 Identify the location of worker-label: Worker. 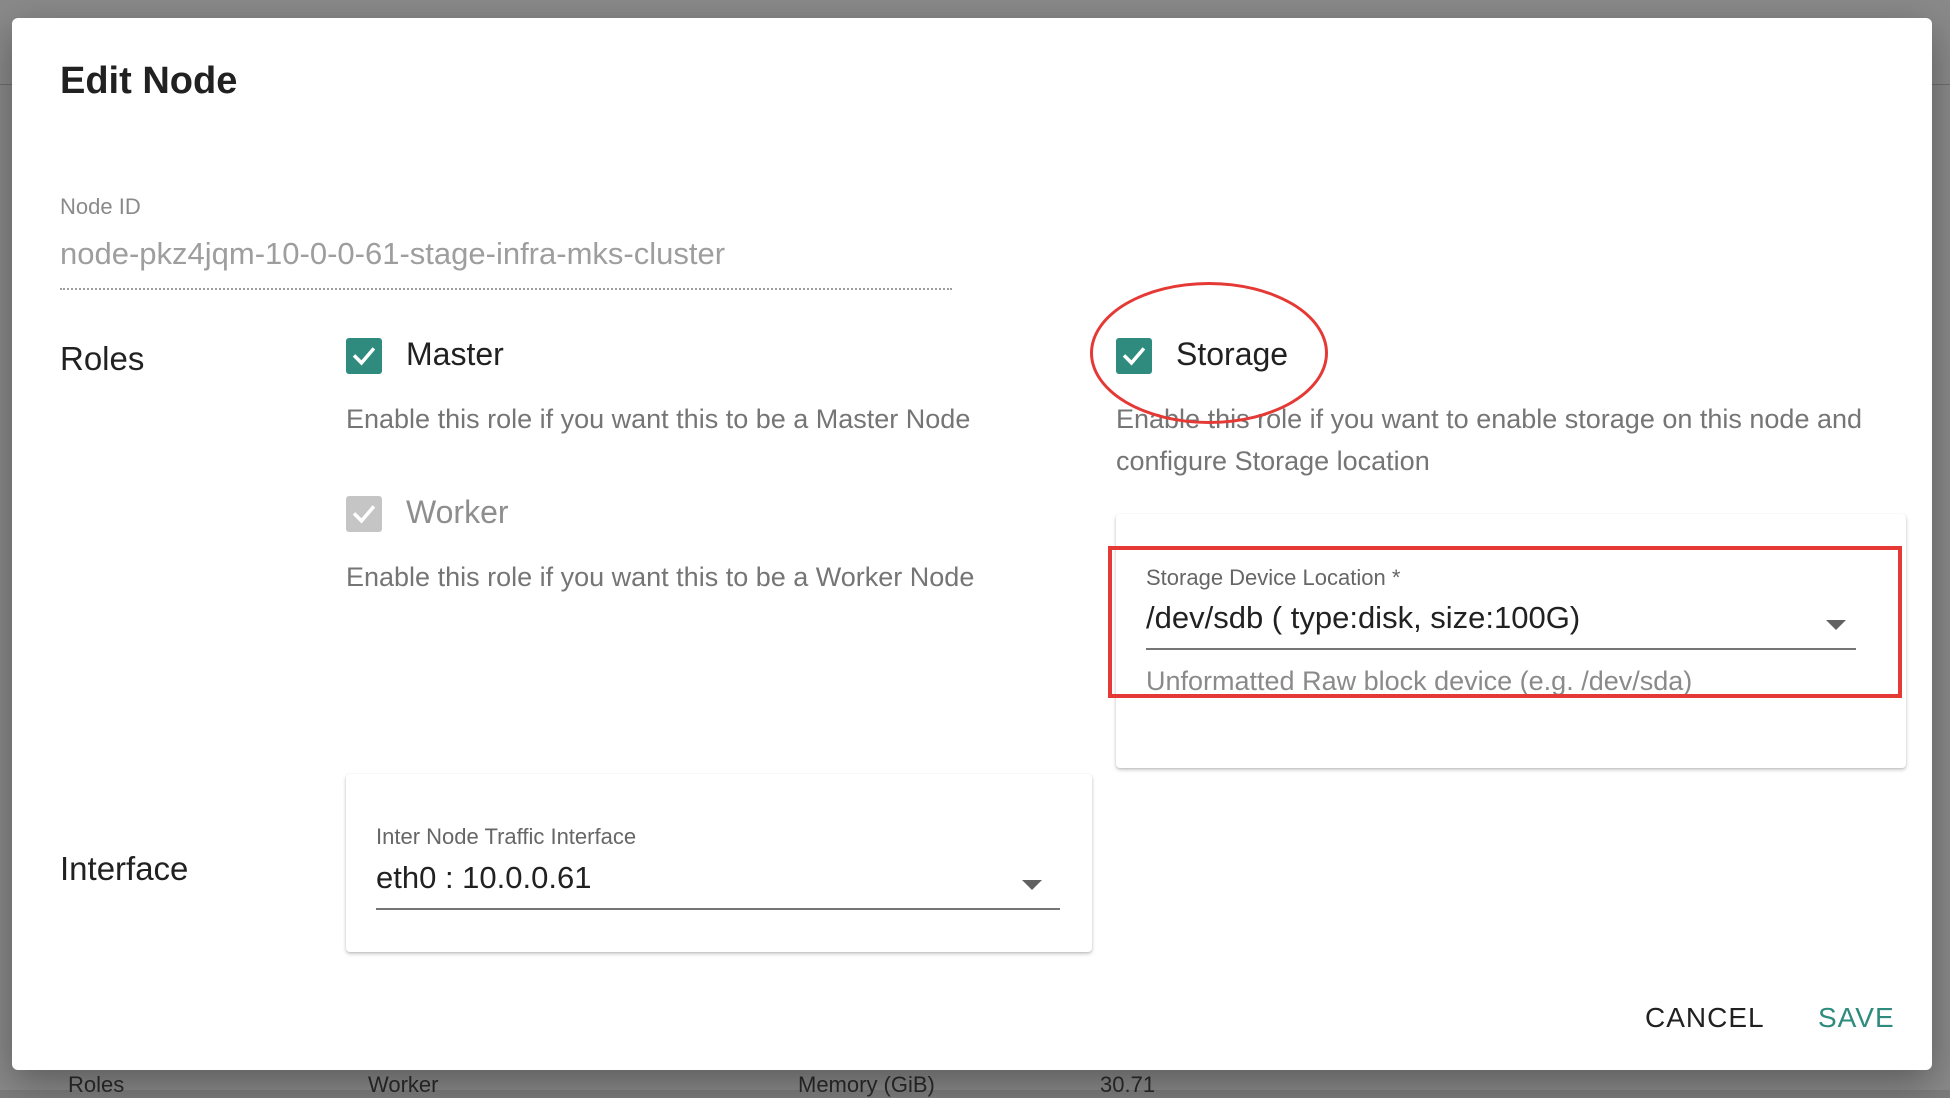
(457, 512).